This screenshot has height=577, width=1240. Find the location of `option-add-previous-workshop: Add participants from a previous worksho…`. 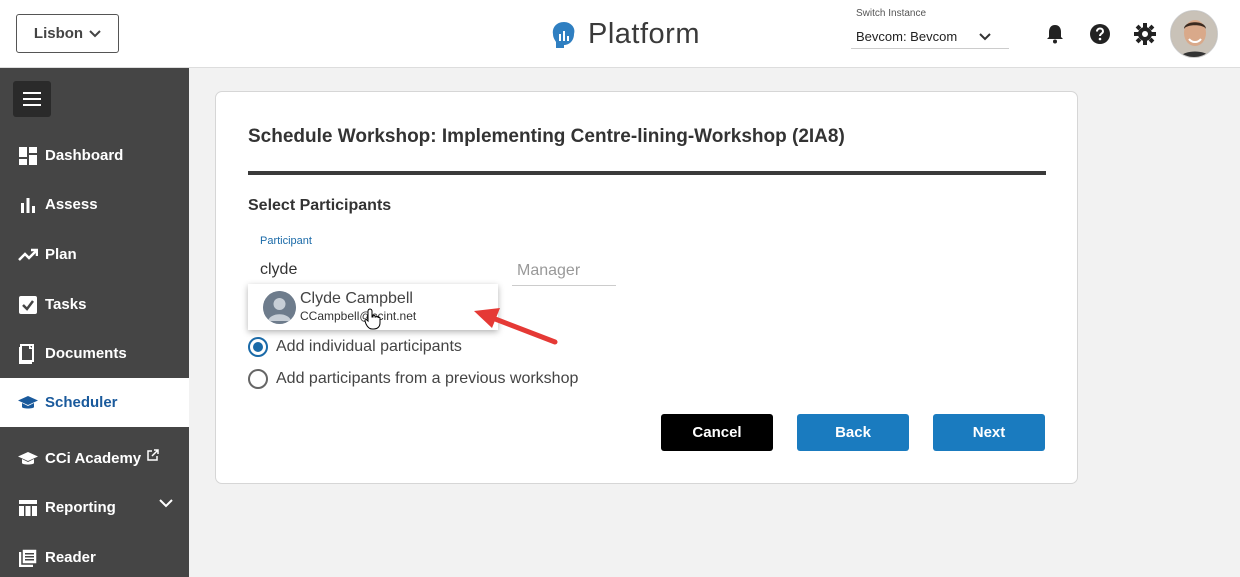

option-add-previous-workshop: Add participants from a previous worksho… is located at coordinates (413, 379).